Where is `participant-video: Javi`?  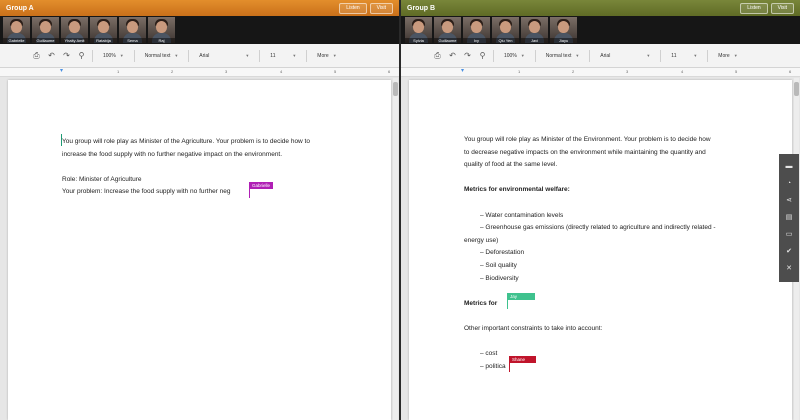 participant-video: Javi is located at coordinates (534, 30).